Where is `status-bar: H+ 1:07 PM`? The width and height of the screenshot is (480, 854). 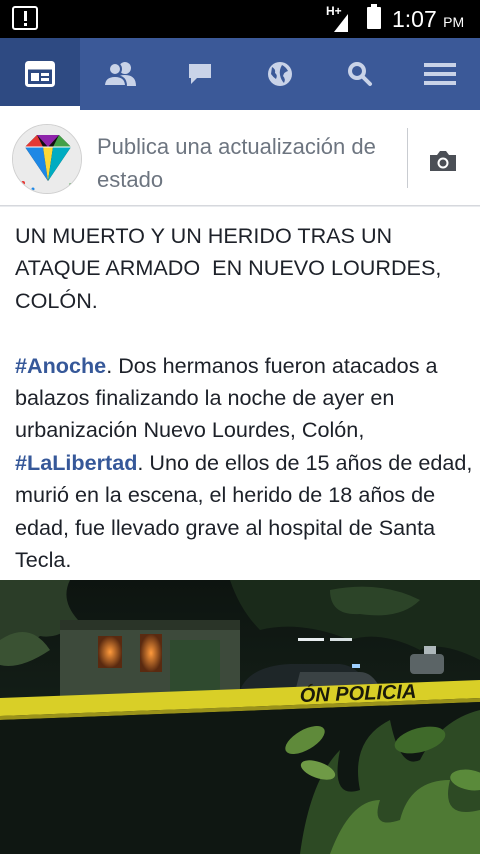 status-bar: H+ 1:07 PM is located at coordinates (240, 19).